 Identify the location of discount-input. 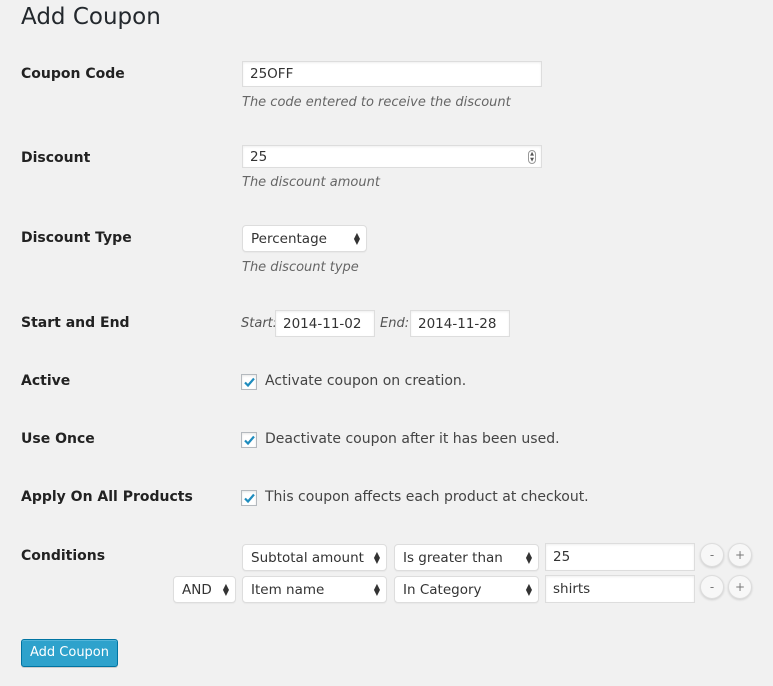
(392, 156).